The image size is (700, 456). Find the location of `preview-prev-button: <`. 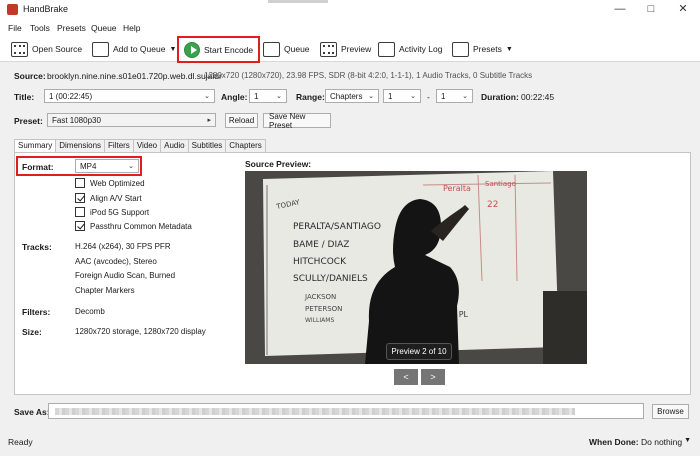

preview-prev-button: < is located at coordinates (406, 377).